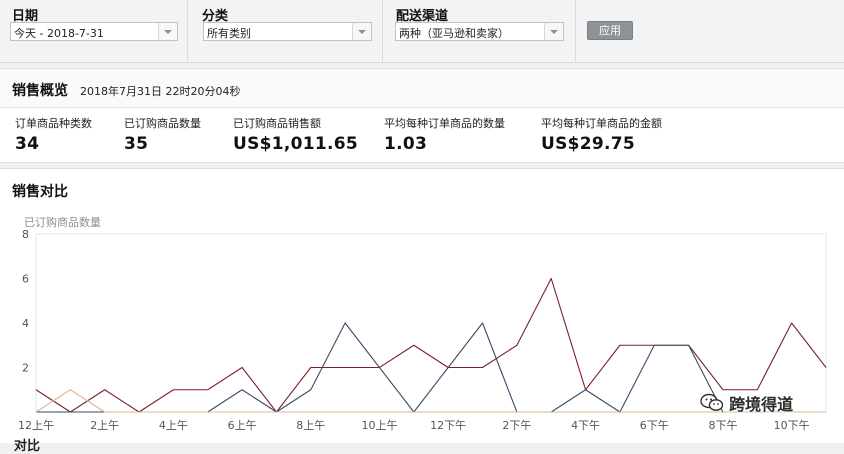 Image resolution: width=844 pixels, height=454 pixels. I want to click on metric-ordered-sales: 已订购商品销售额 US$1,011.65, so click(295, 134).